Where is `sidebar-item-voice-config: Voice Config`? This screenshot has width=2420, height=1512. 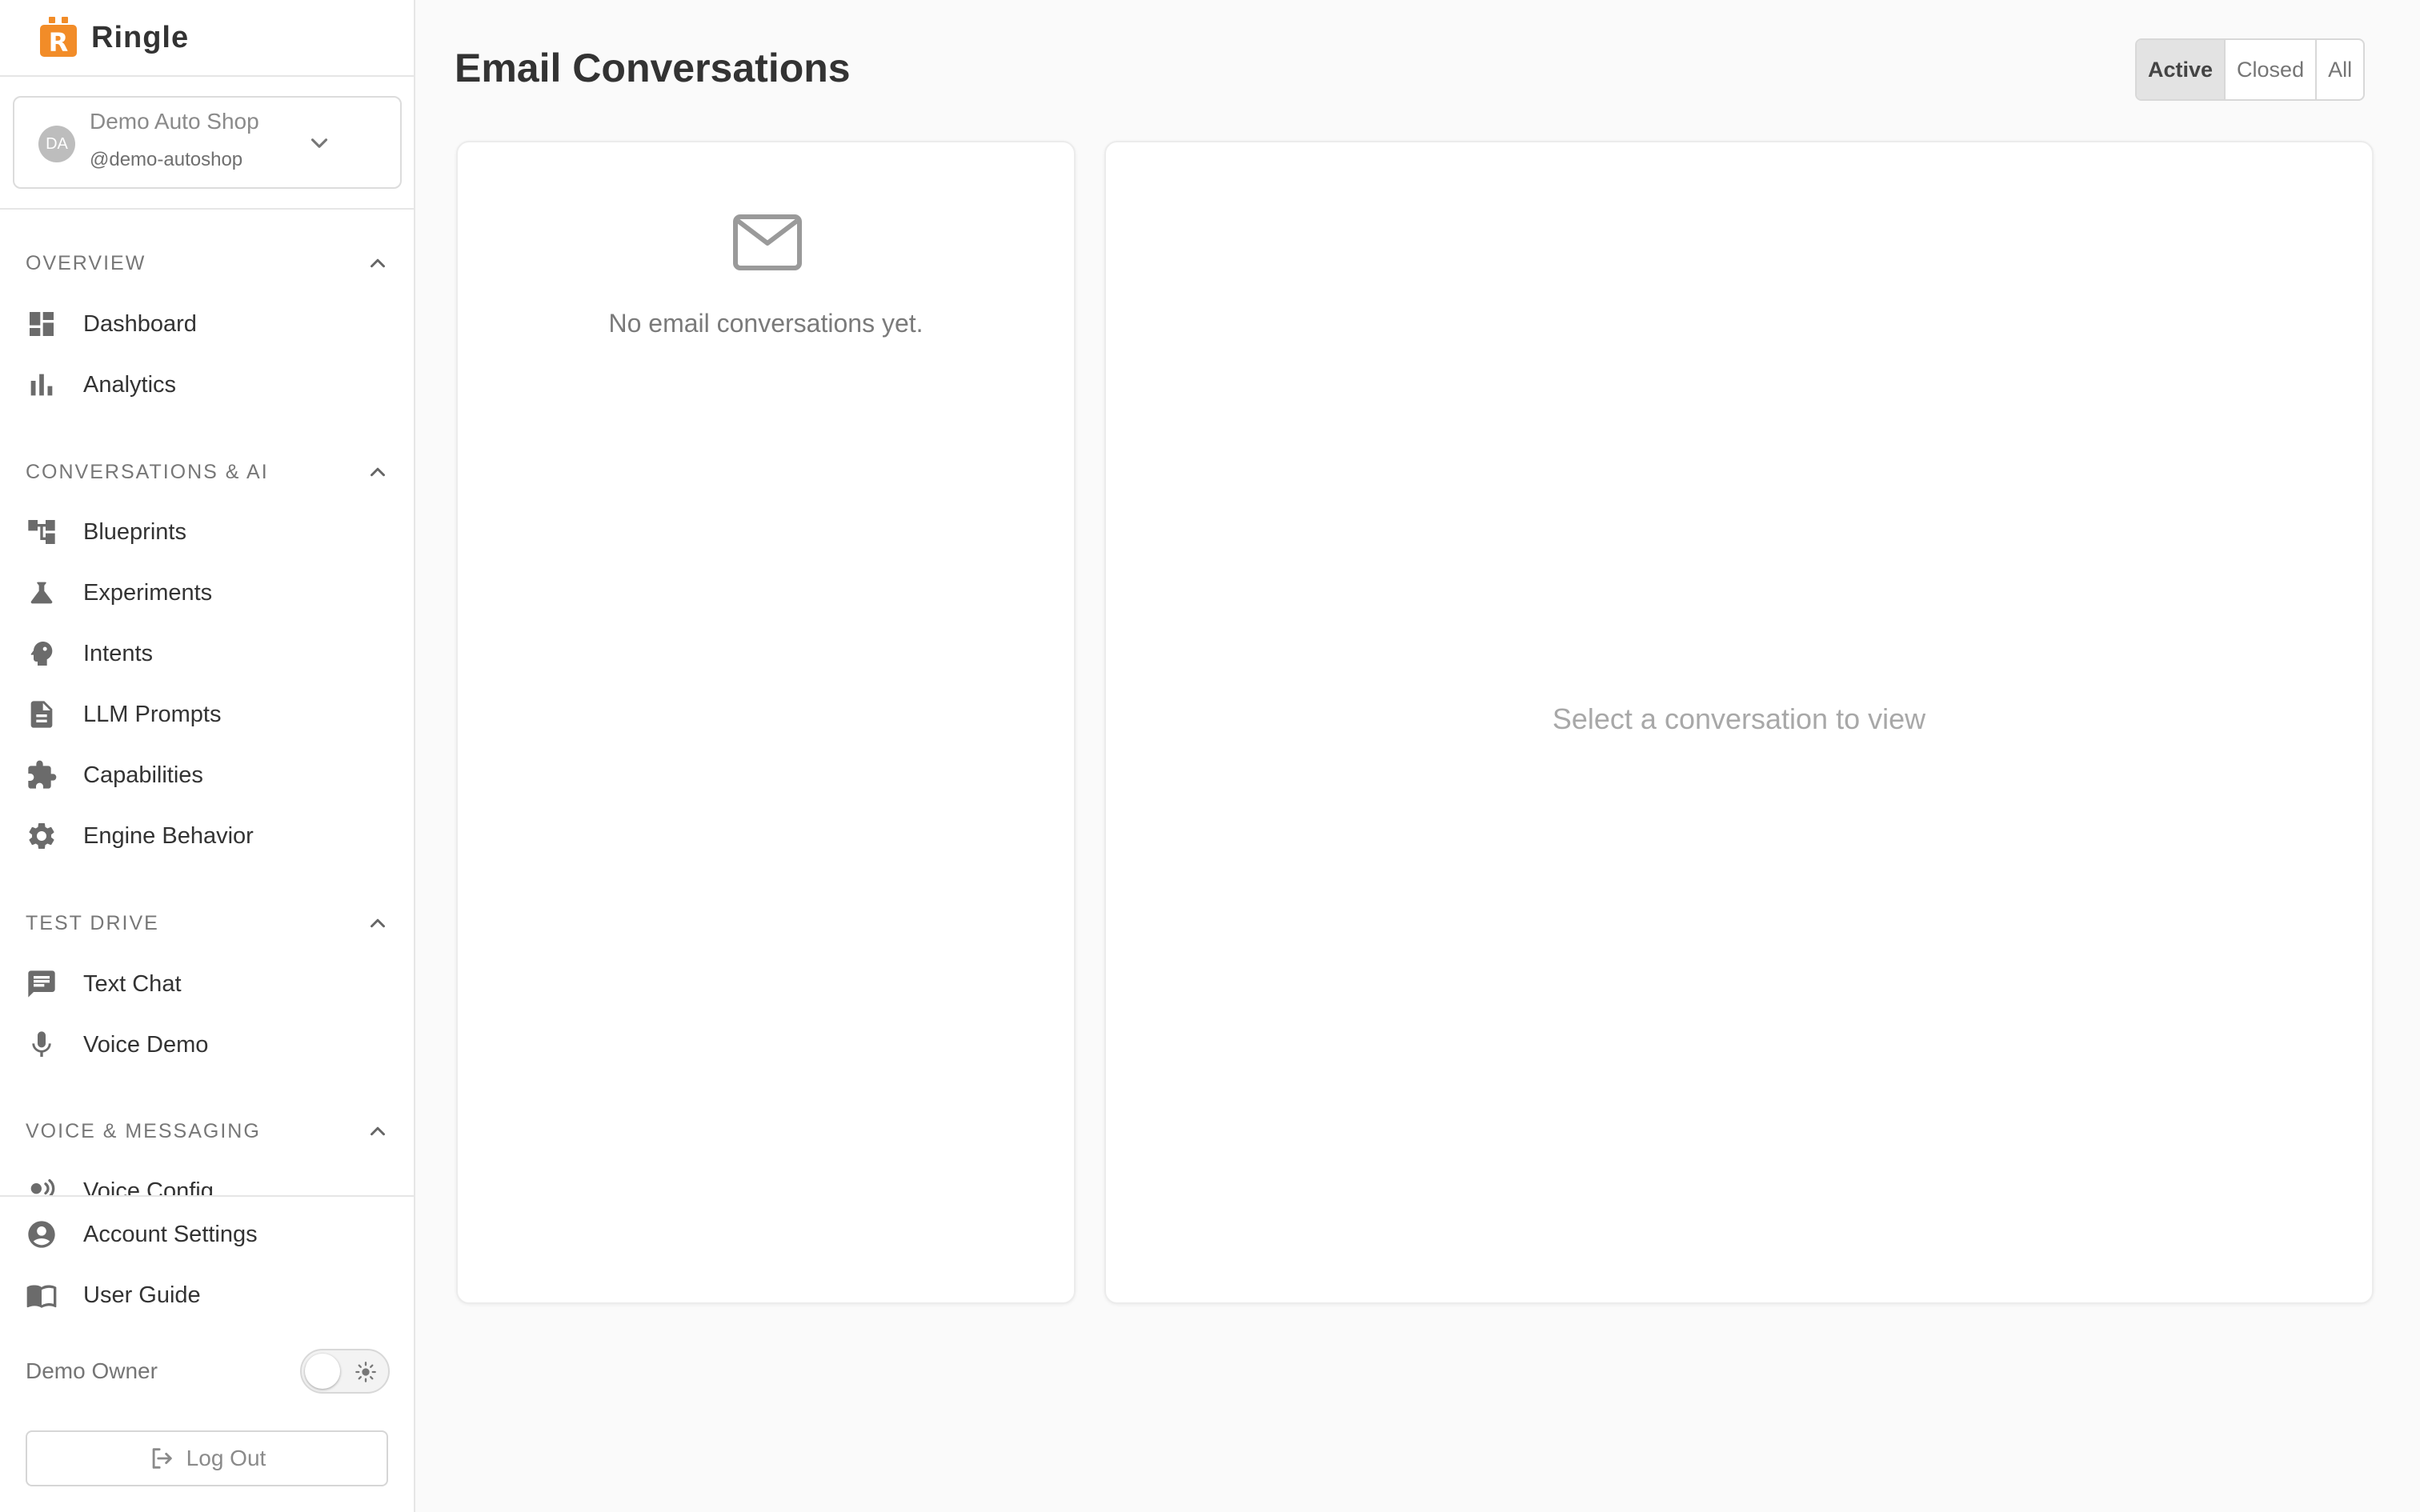
sidebar-item-voice-config: Voice Config is located at coordinates (208, 1180).